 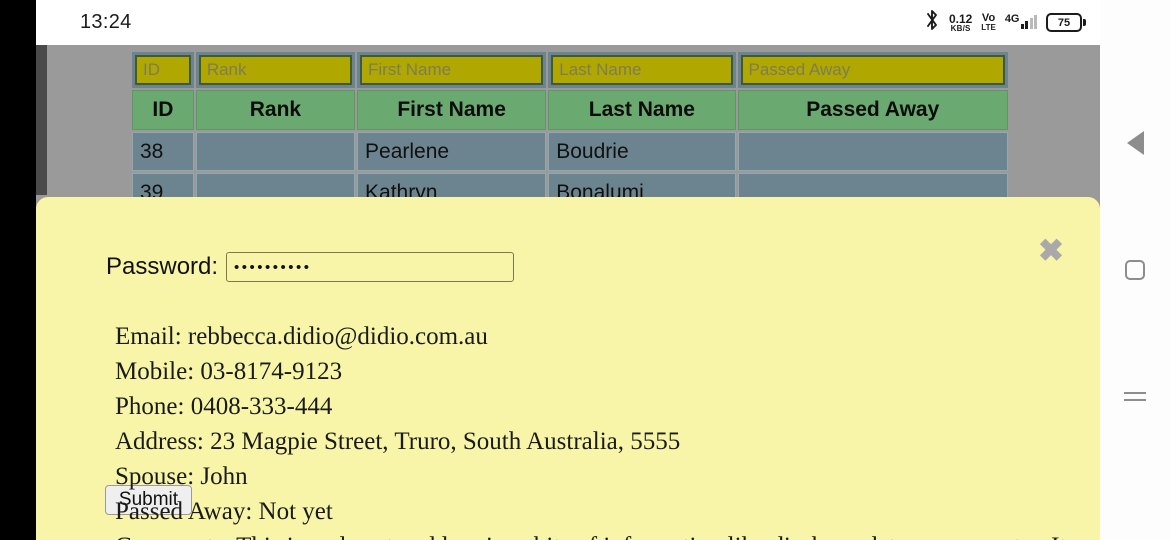 I want to click on home-icon, so click(x=1135, y=270).